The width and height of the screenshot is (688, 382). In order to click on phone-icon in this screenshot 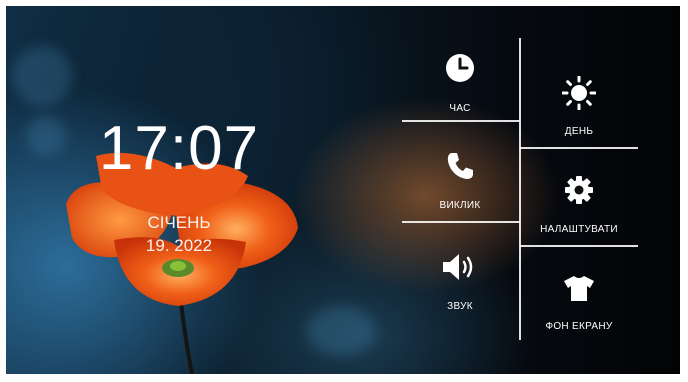, I will do `click(460, 166)`.